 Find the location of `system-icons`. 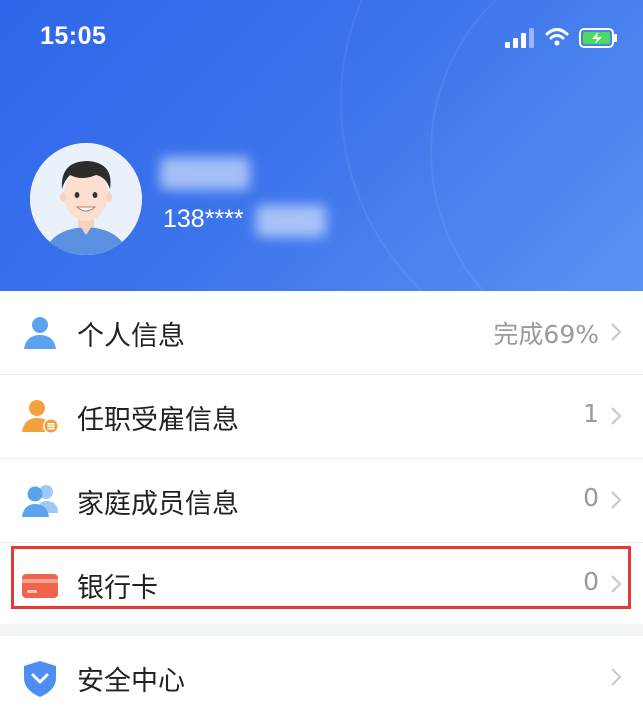

system-icons is located at coordinates (565, 39).